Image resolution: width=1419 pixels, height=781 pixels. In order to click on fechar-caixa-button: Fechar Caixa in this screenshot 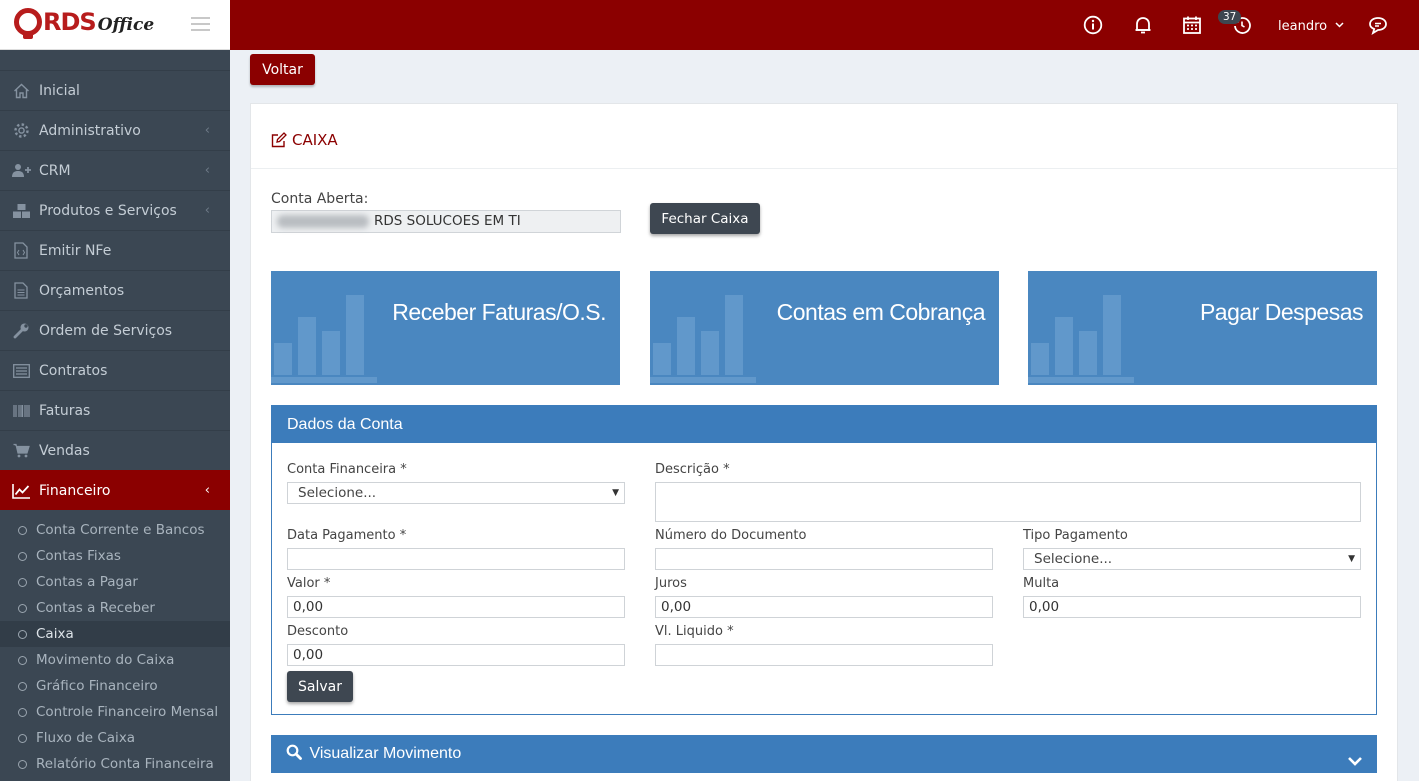, I will do `click(705, 218)`.